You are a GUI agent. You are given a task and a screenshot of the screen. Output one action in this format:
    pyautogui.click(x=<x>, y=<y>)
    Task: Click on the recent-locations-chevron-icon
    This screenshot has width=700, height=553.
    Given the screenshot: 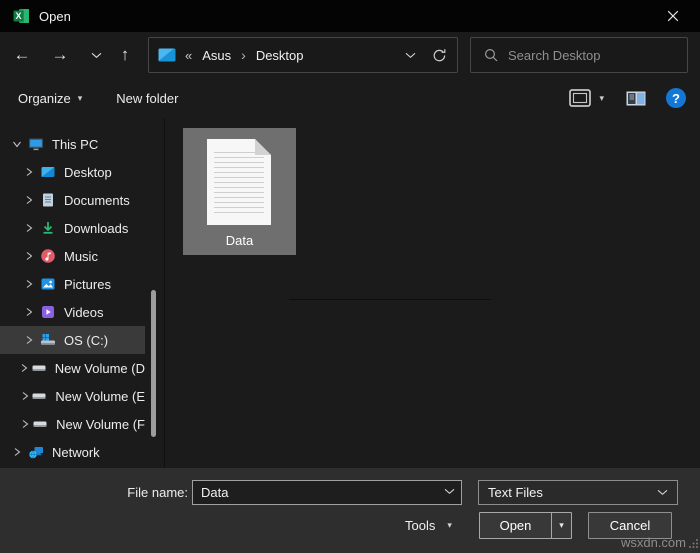 What is the action you would take?
    pyautogui.click(x=96, y=55)
    